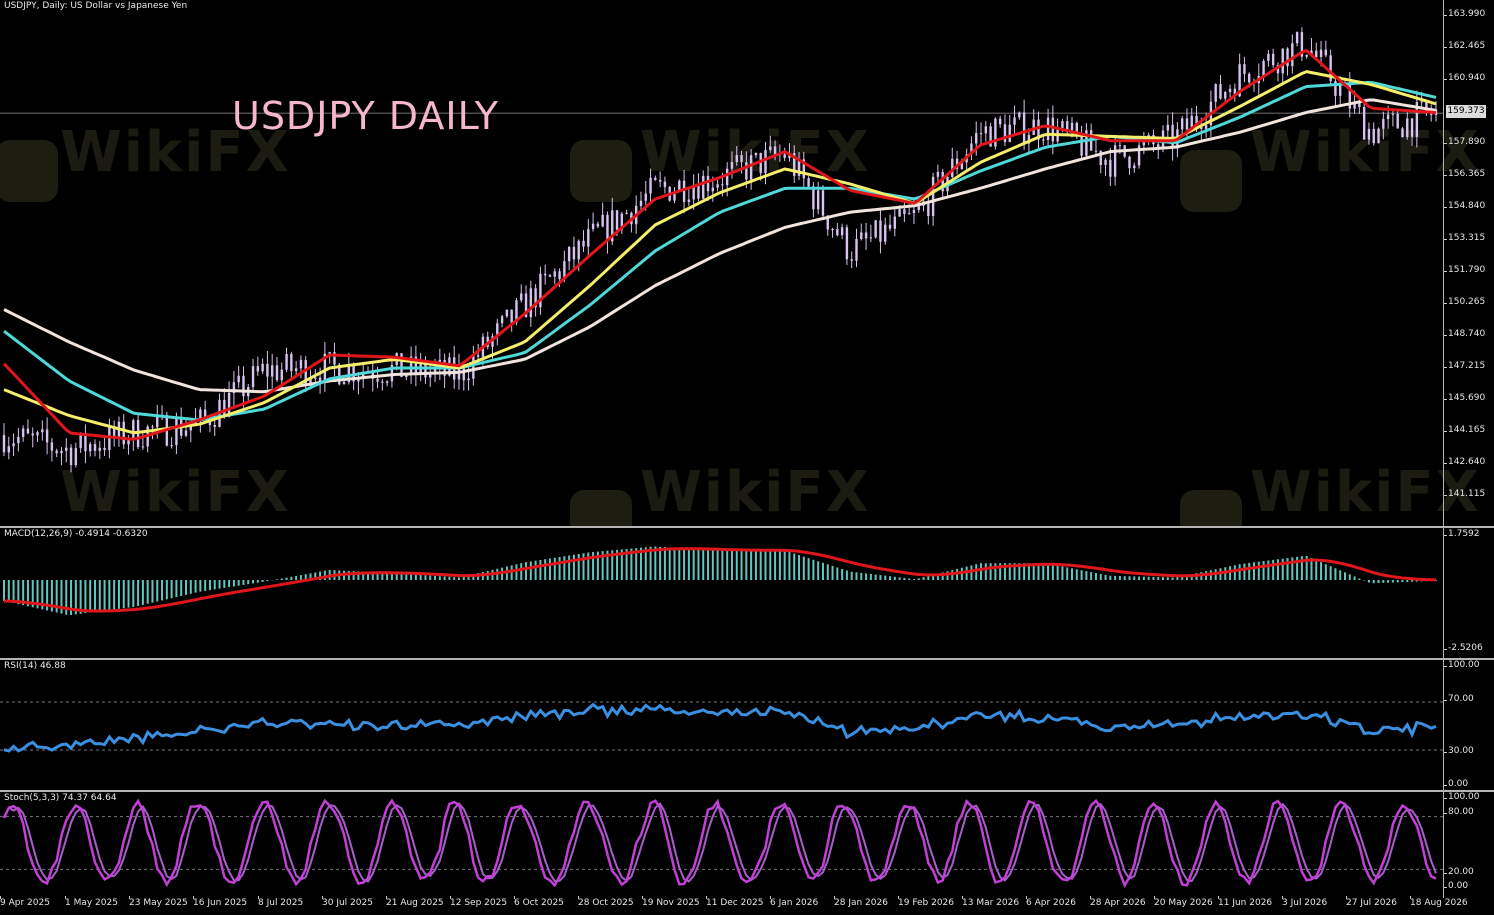 The height and width of the screenshot is (915, 1494). What do you see at coordinates (1459, 872) in the screenshot?
I see `stoch-axis-tick: 20.00` at bounding box center [1459, 872].